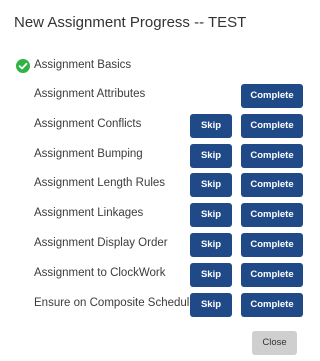  Describe the element at coordinates (89, 213) in the screenshot. I see `step-label: Assignment Linkages` at that location.